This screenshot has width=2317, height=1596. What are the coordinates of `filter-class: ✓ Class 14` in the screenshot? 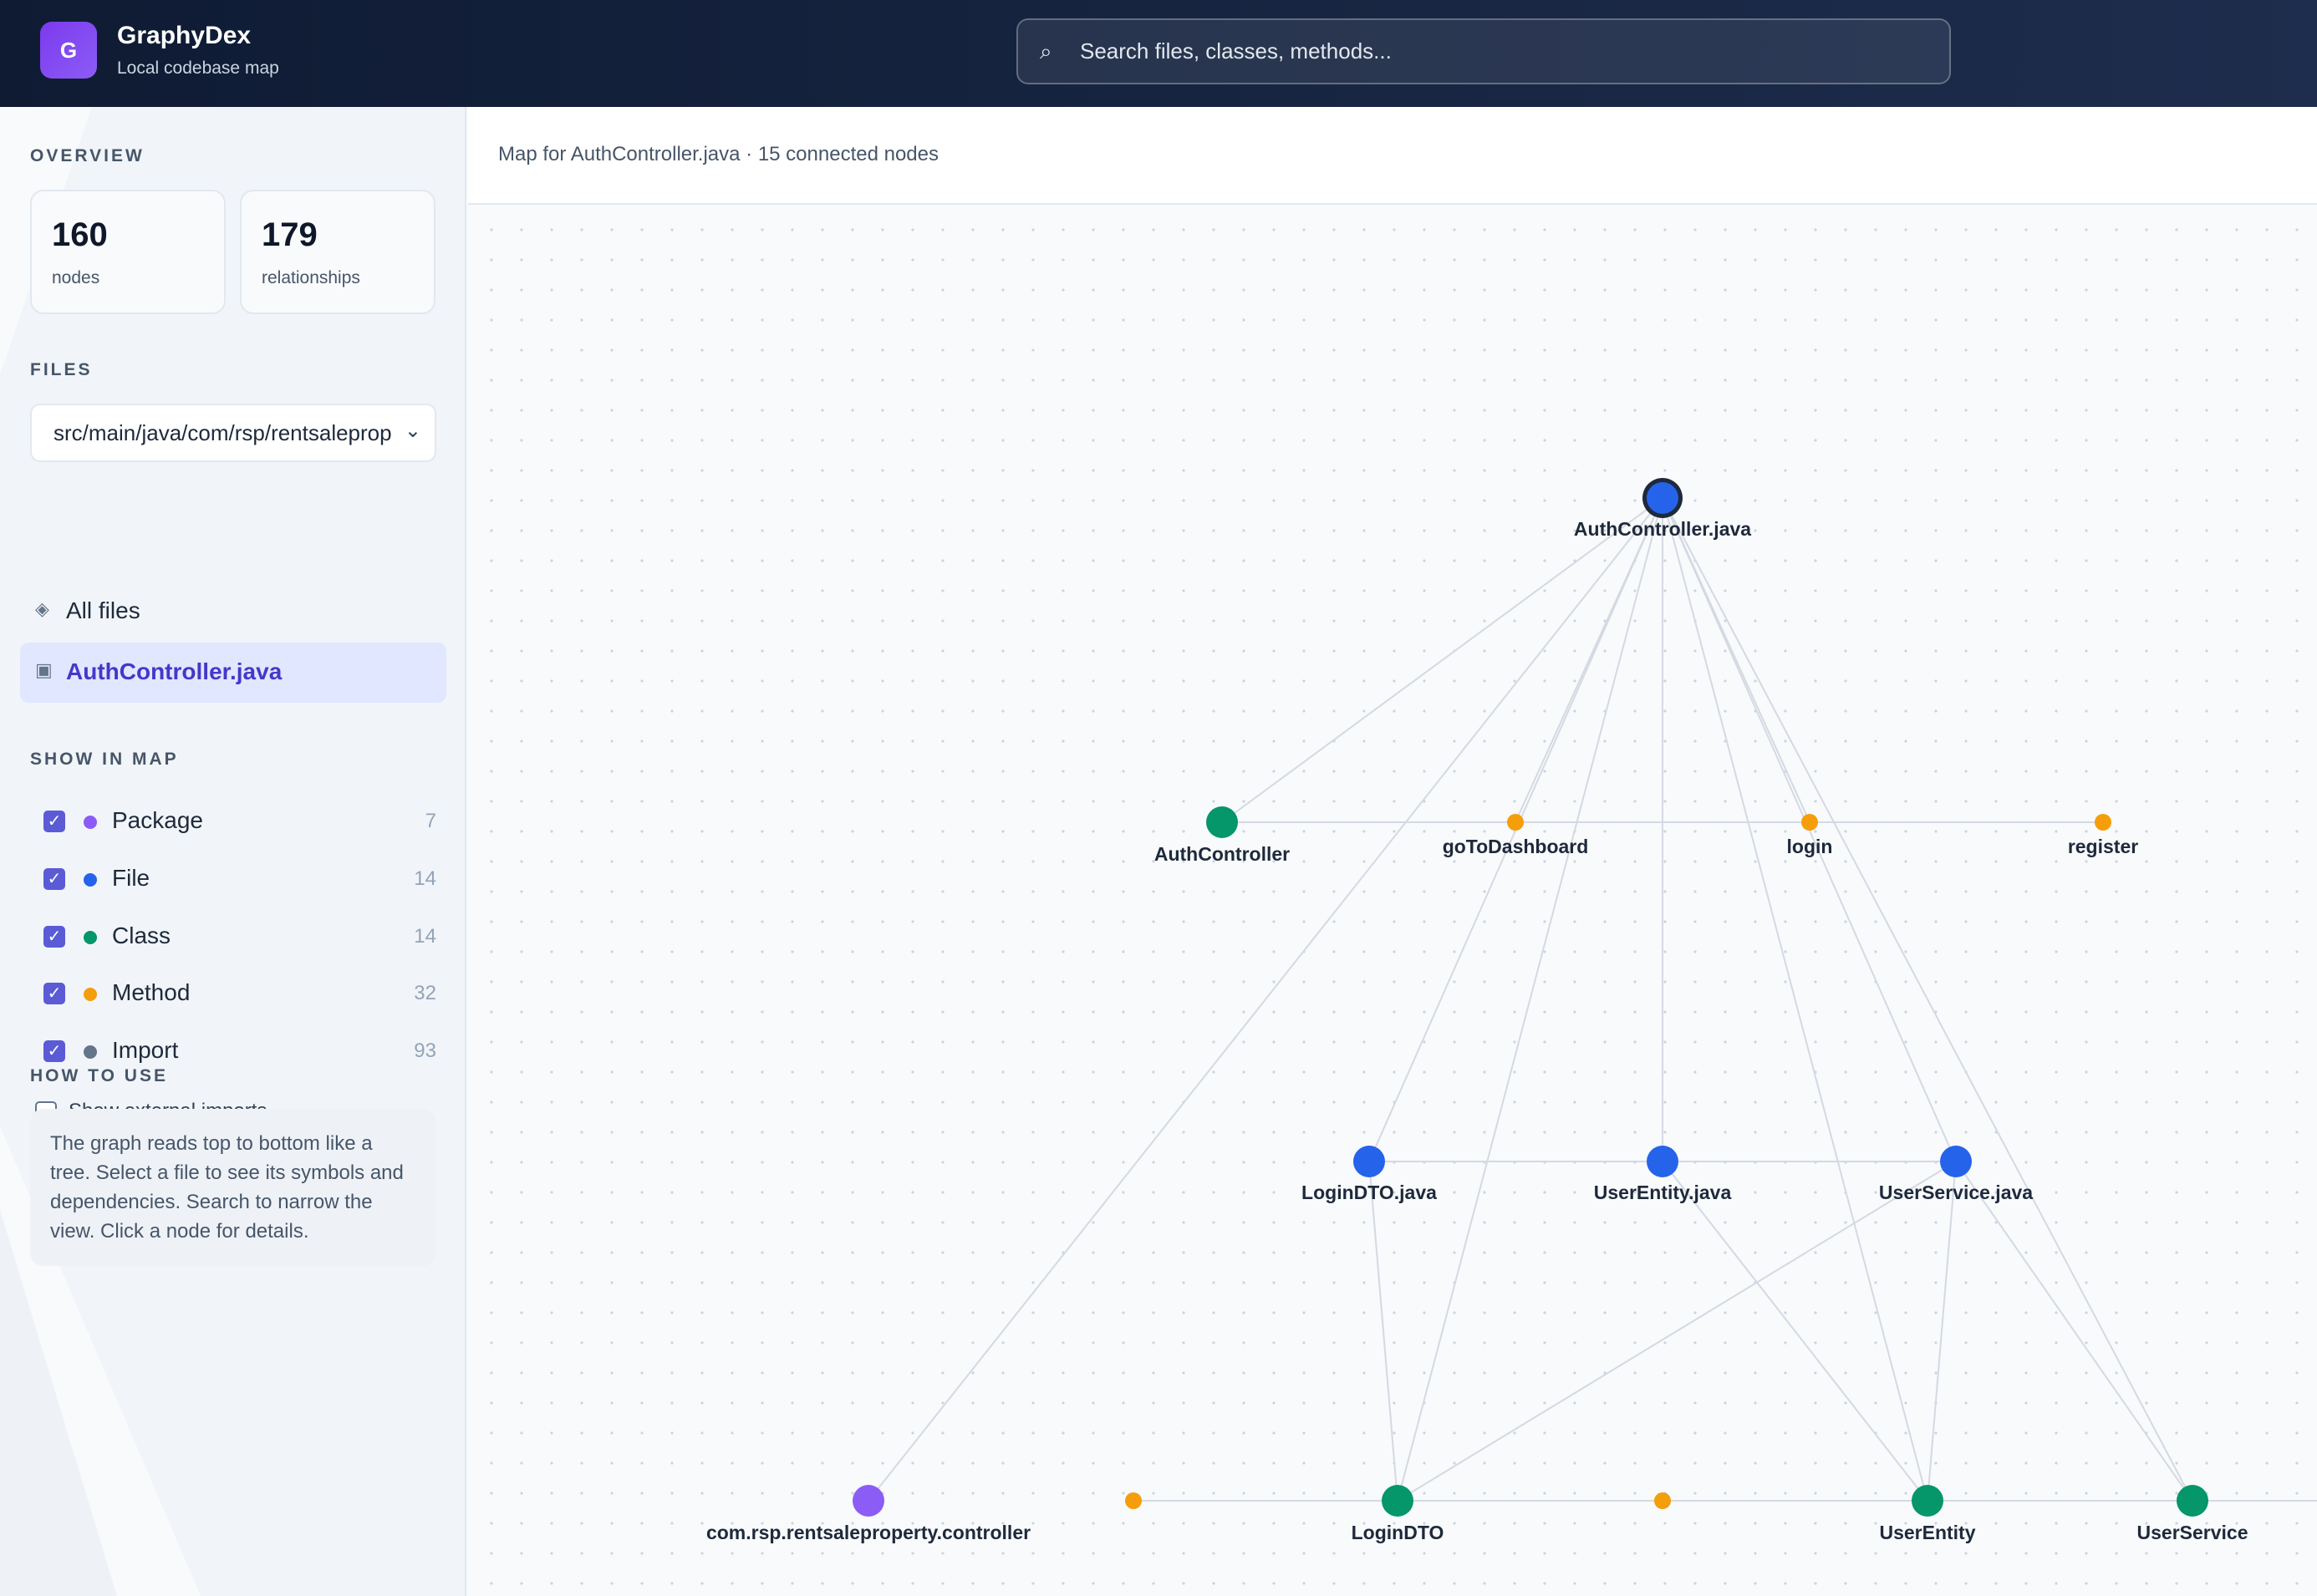 It's located at (239, 936).